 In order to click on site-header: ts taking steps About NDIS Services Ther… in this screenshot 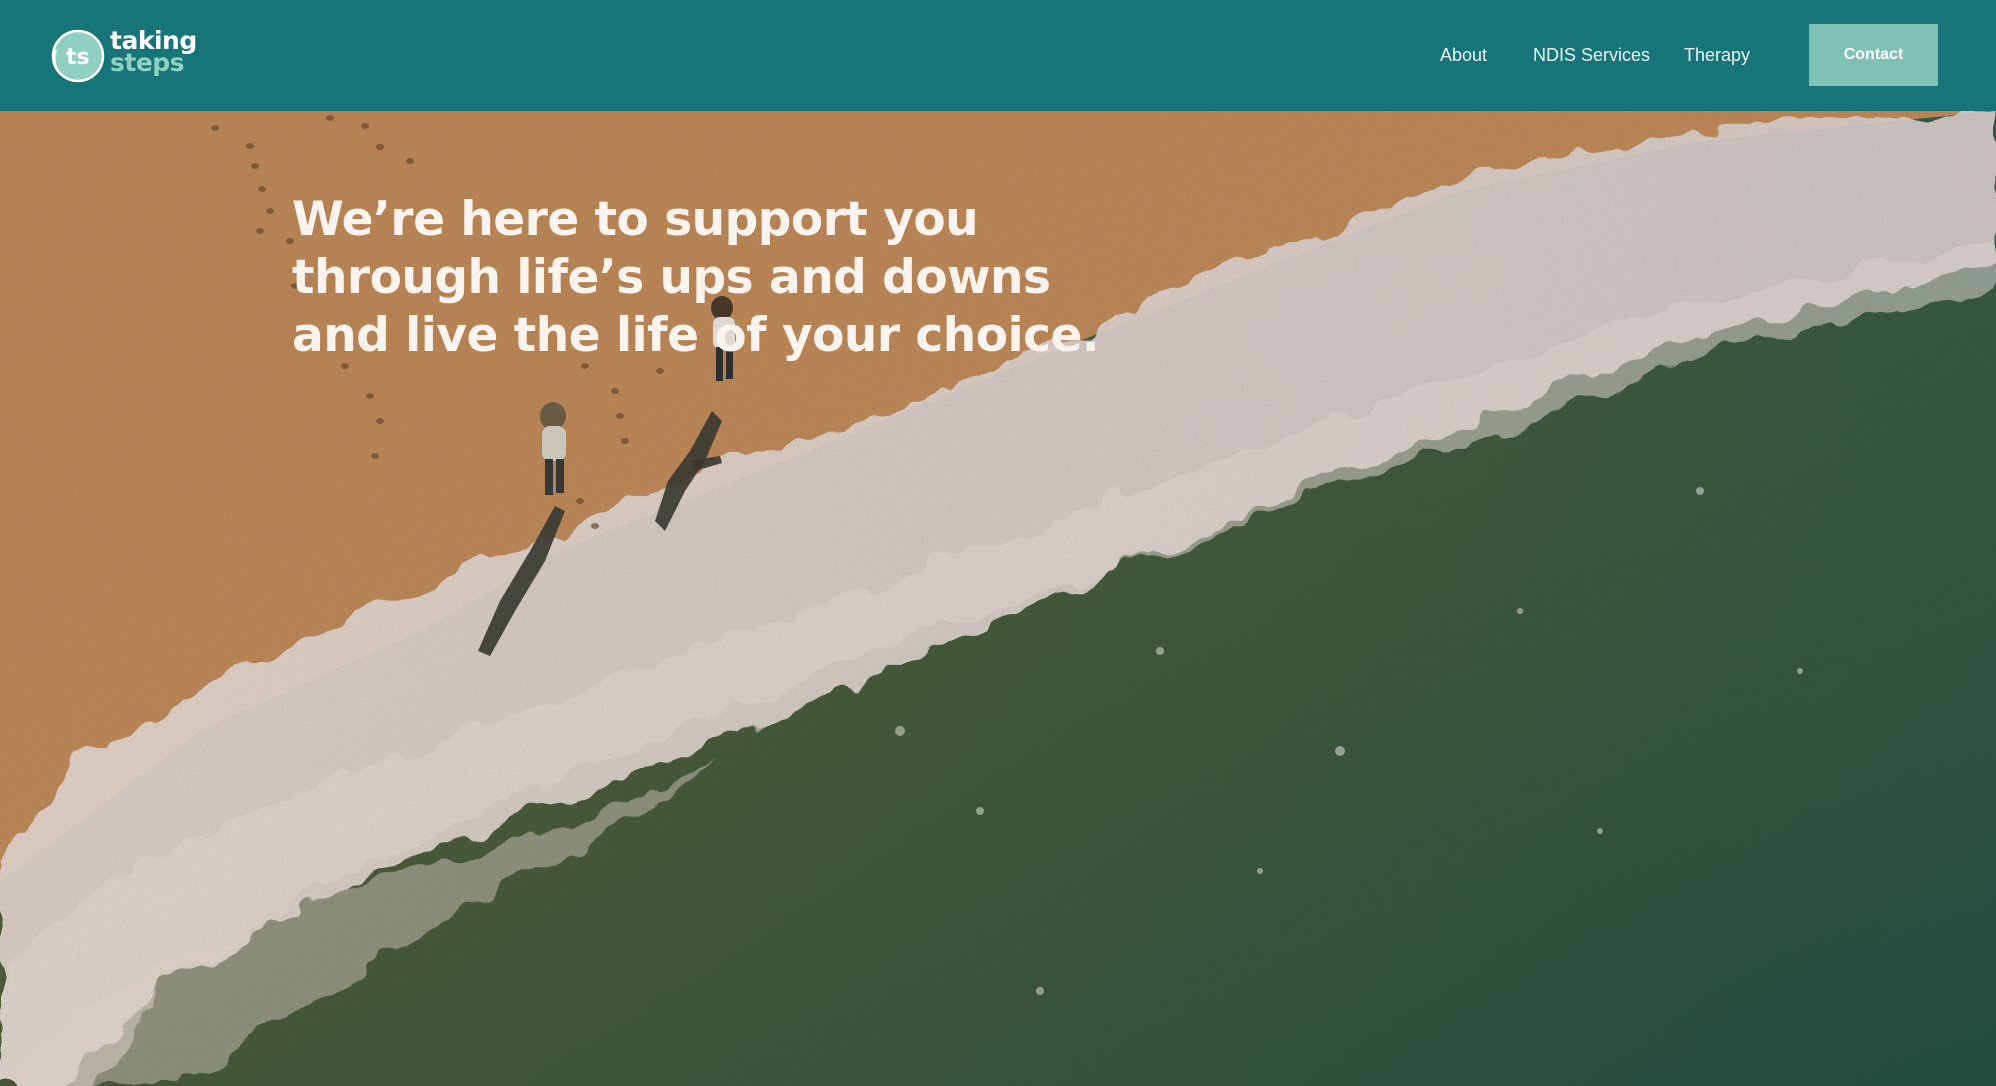, I will do `click(998, 55)`.